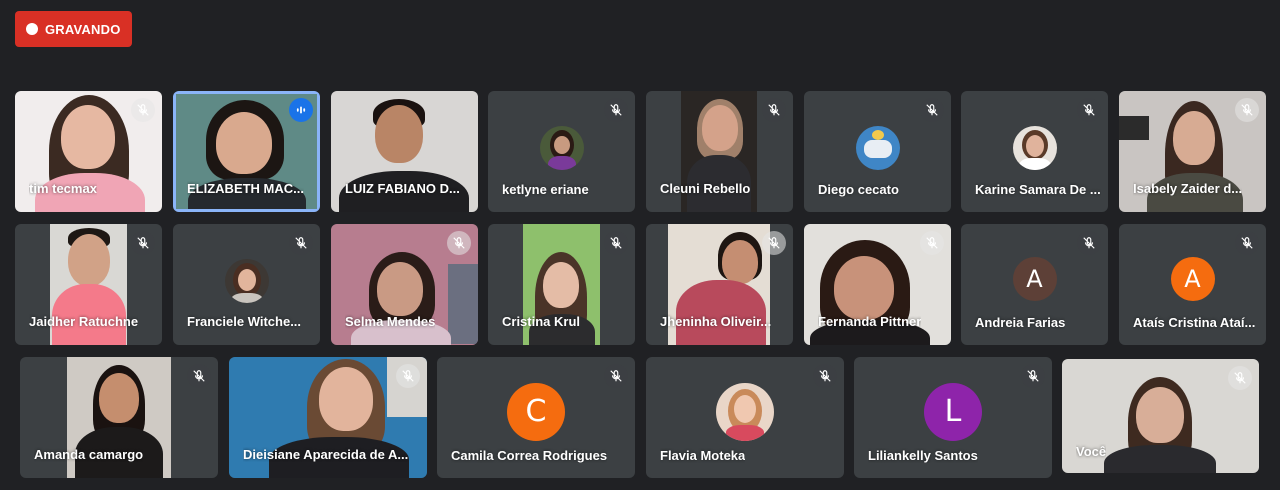  I want to click on participant-tile: tim tecmax, so click(88, 151).